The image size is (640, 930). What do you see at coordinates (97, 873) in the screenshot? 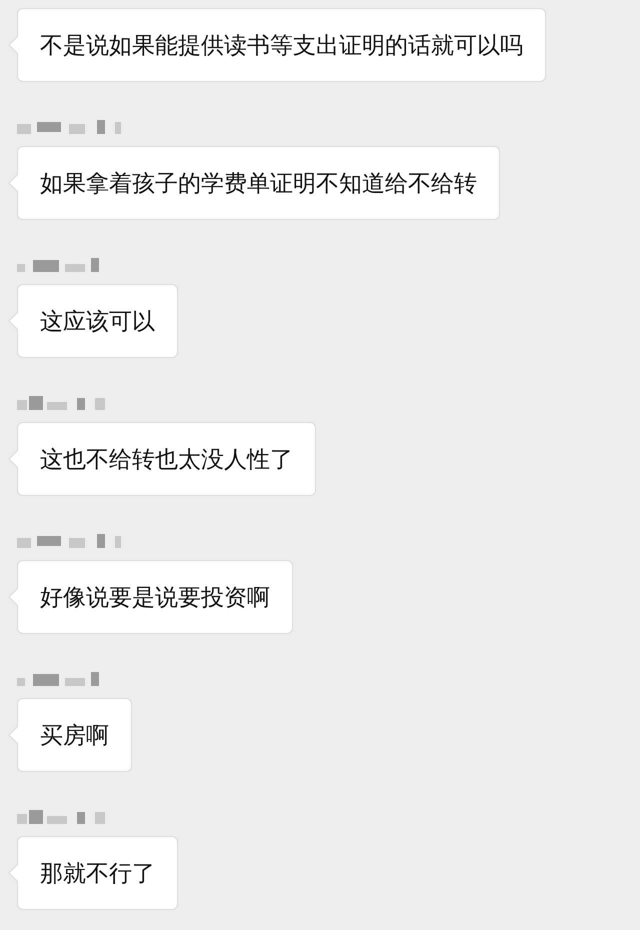
I see `message-bubble: 那就不行了` at bounding box center [97, 873].